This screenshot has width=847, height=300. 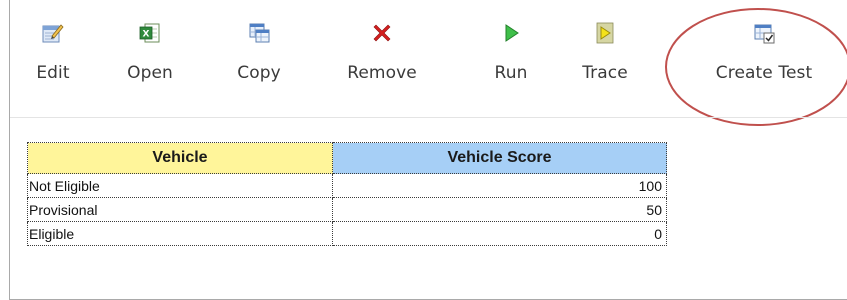 I want to click on create-test-label: Create Test, so click(x=764, y=73).